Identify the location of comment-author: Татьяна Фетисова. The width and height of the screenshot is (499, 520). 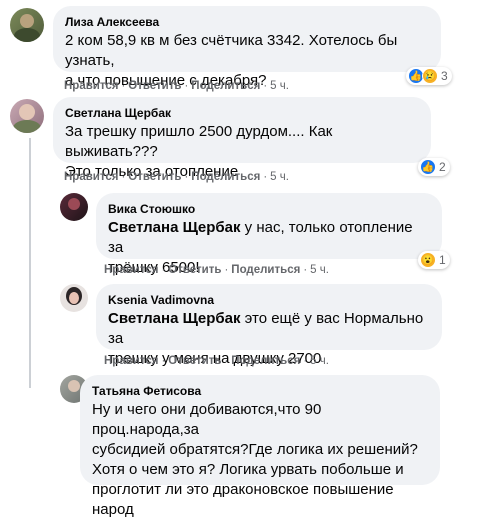
(260, 391).